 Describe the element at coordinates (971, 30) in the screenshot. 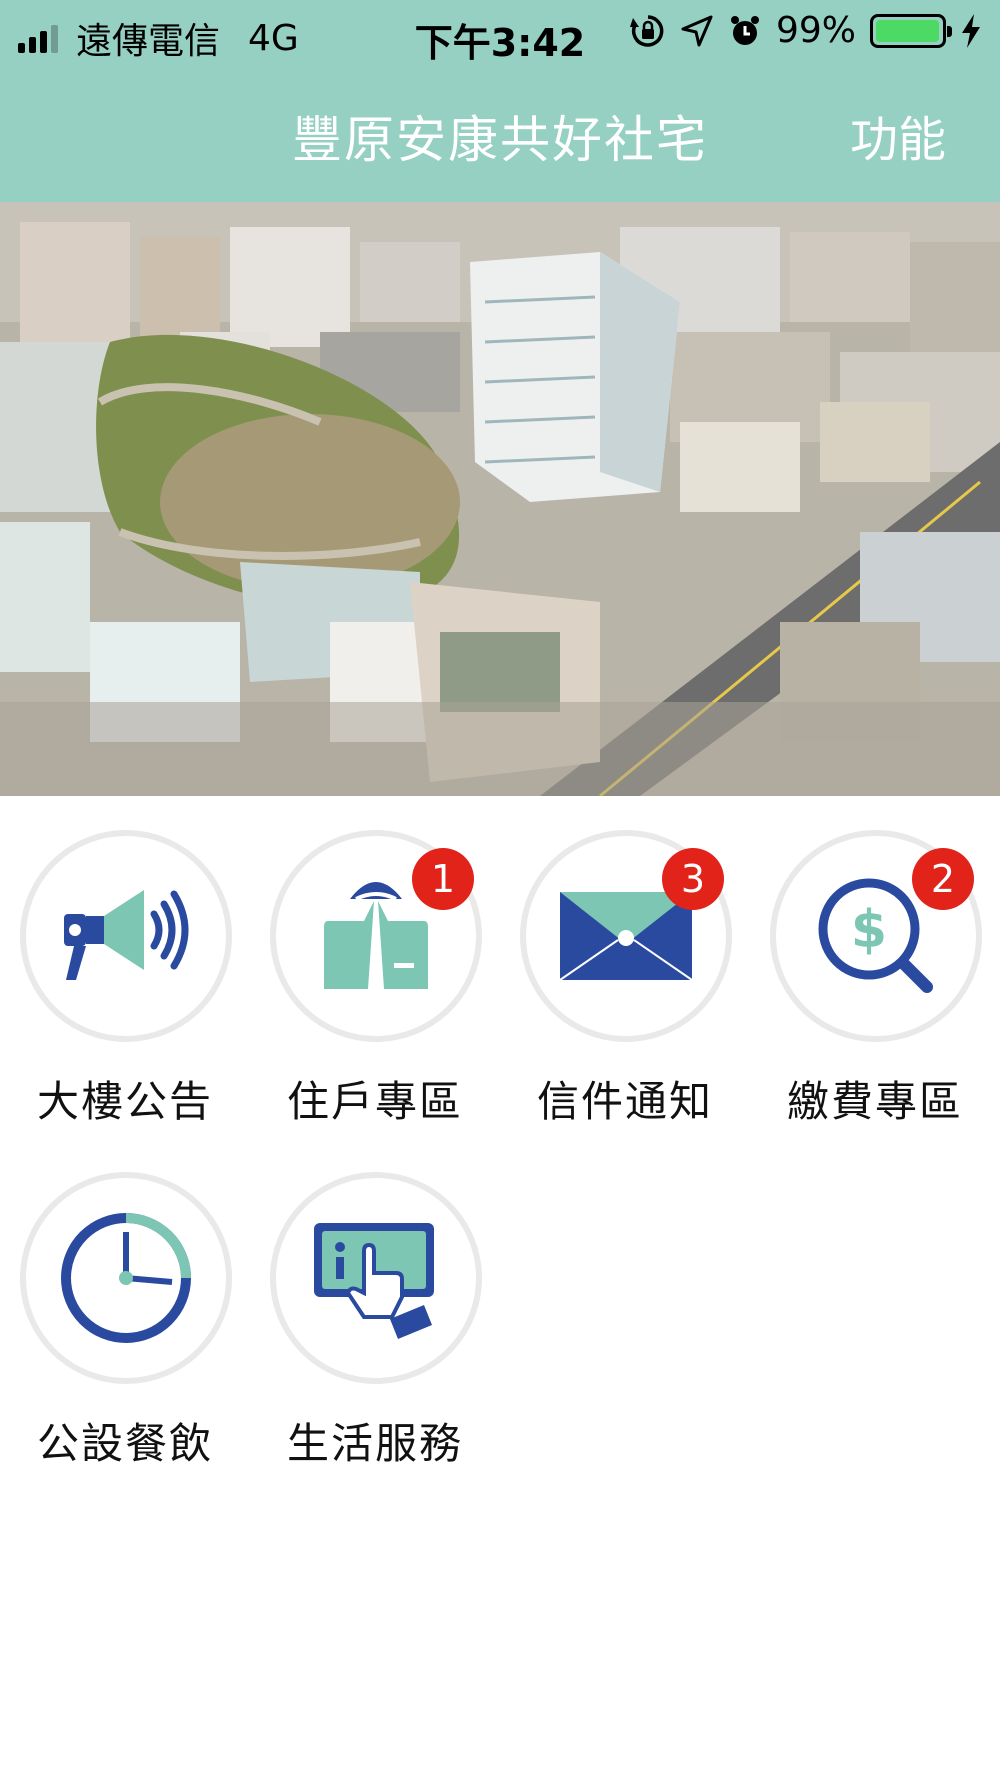

I see `charging-bolt-icon` at that location.